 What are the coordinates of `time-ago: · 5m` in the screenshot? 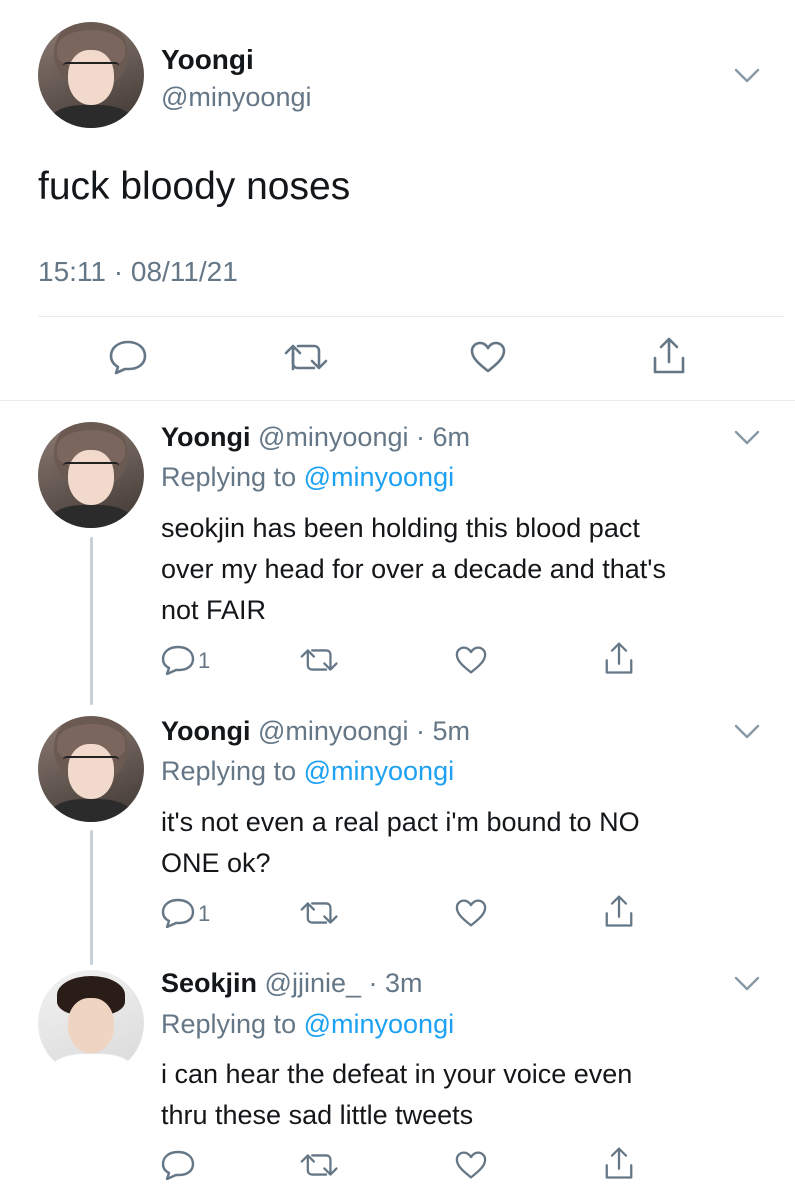 It's located at (443, 731).